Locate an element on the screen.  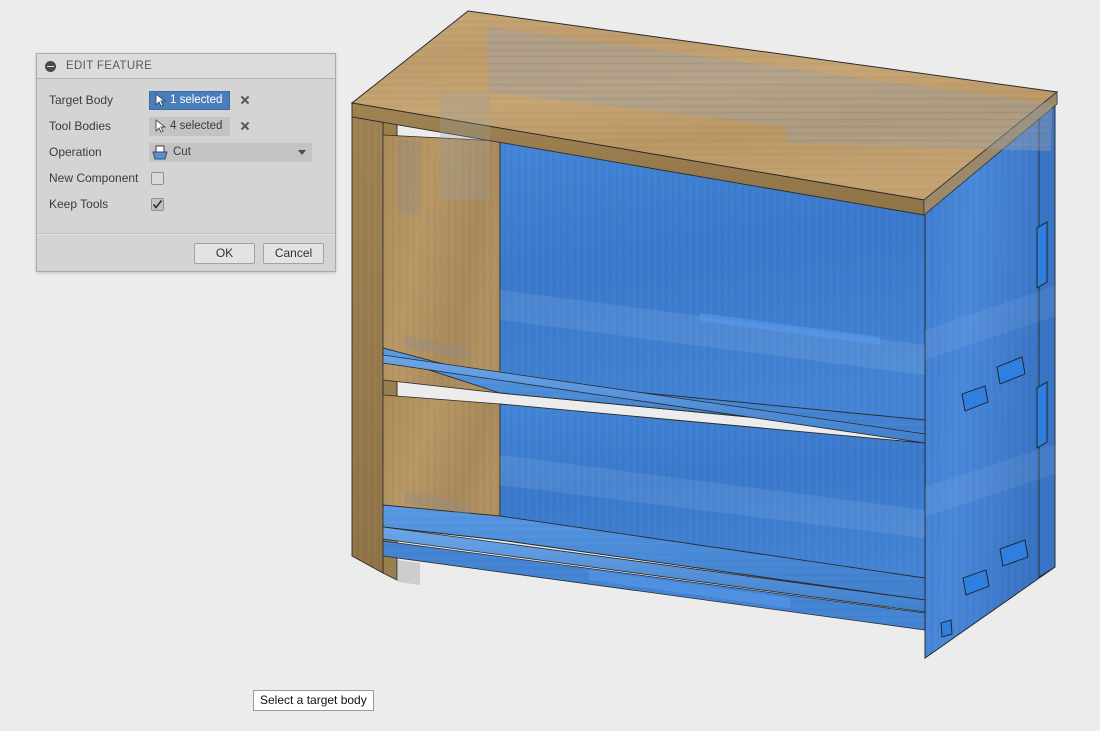
dialog-title: EDIT FEATURE is located at coordinates (109, 66).